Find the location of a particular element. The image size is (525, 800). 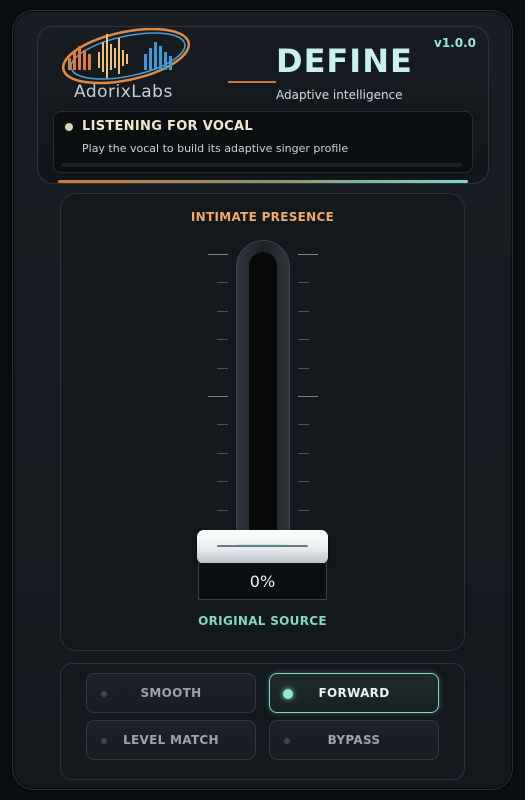

mode-button-label: SMOOTH is located at coordinates (171, 693).